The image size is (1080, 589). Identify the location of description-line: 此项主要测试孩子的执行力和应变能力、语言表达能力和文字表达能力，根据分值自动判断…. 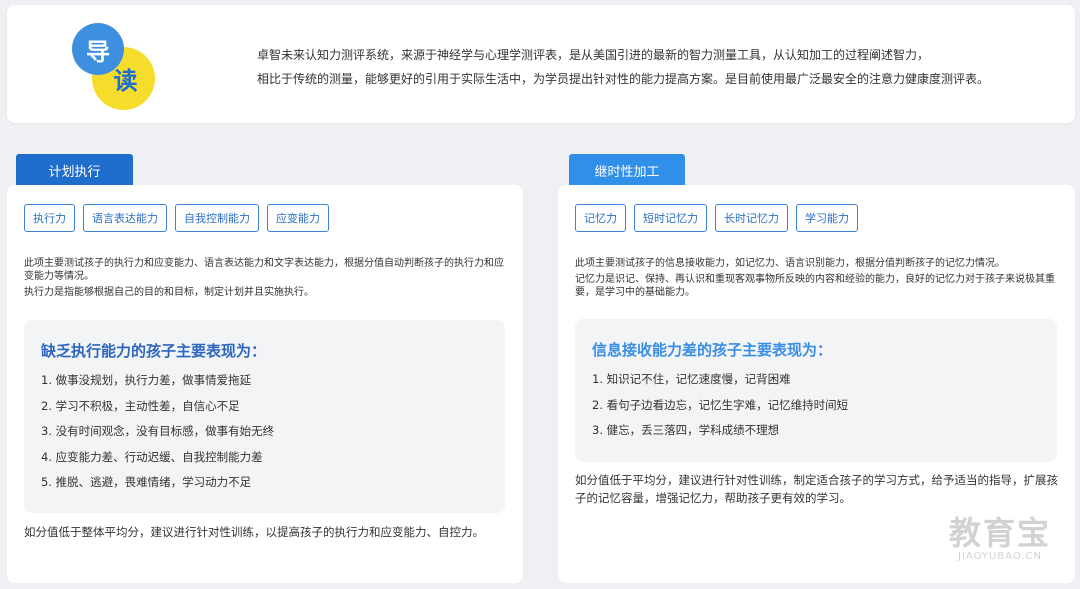
(264, 270).